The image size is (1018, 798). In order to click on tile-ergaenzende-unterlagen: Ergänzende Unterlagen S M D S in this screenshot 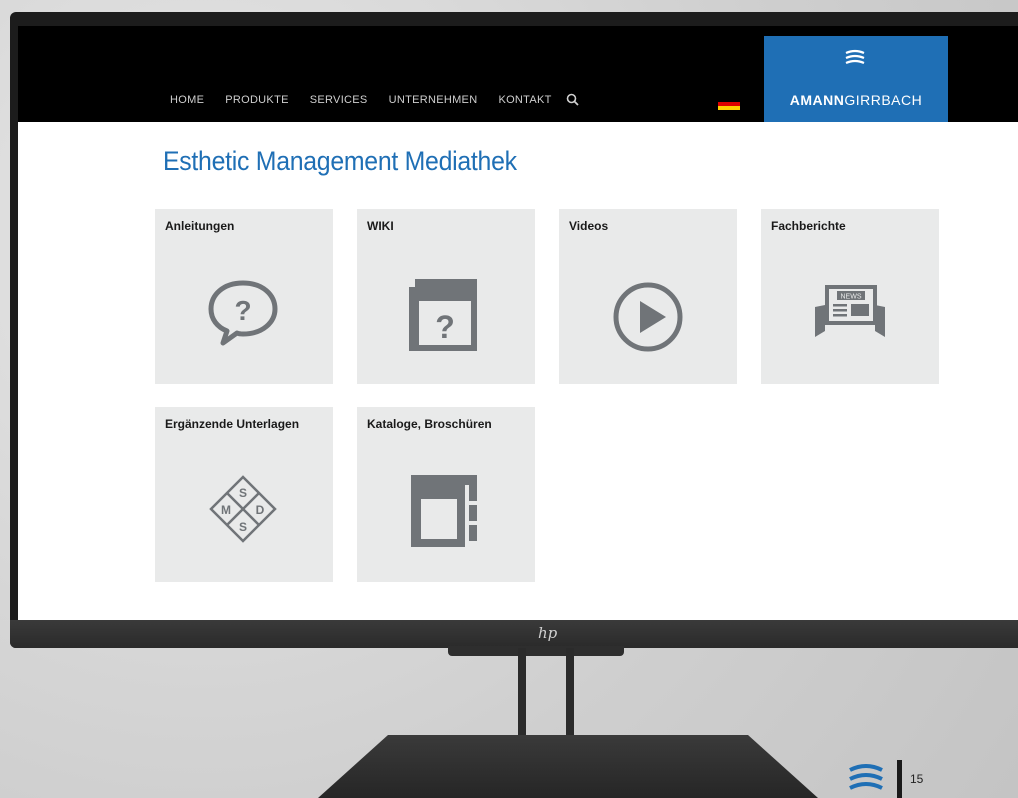, I will do `click(244, 494)`.